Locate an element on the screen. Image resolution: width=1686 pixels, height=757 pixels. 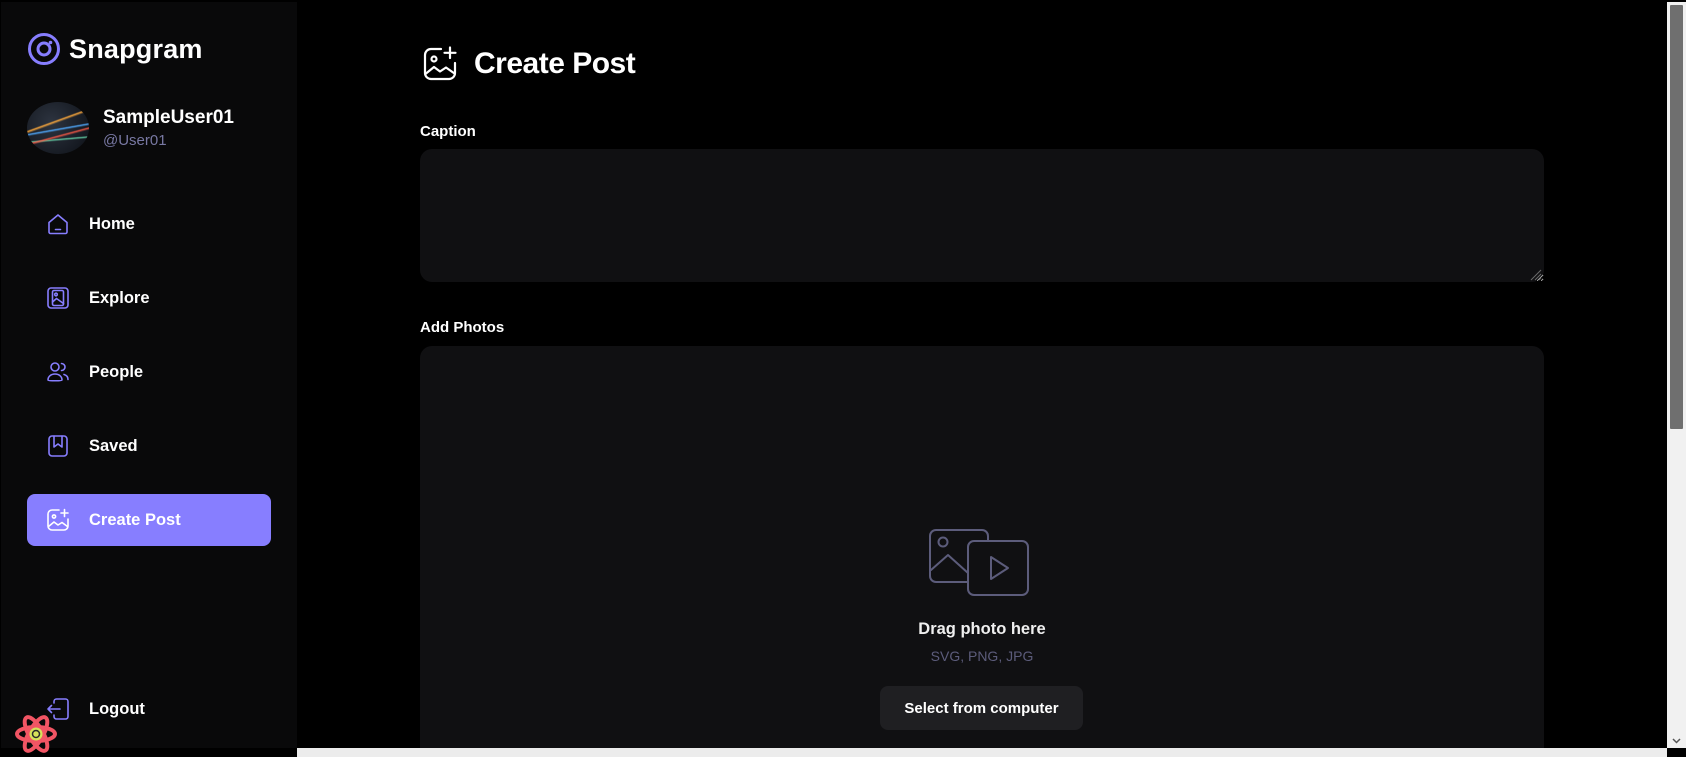
select-from-computer-button: Select from computer is located at coordinates (981, 708).